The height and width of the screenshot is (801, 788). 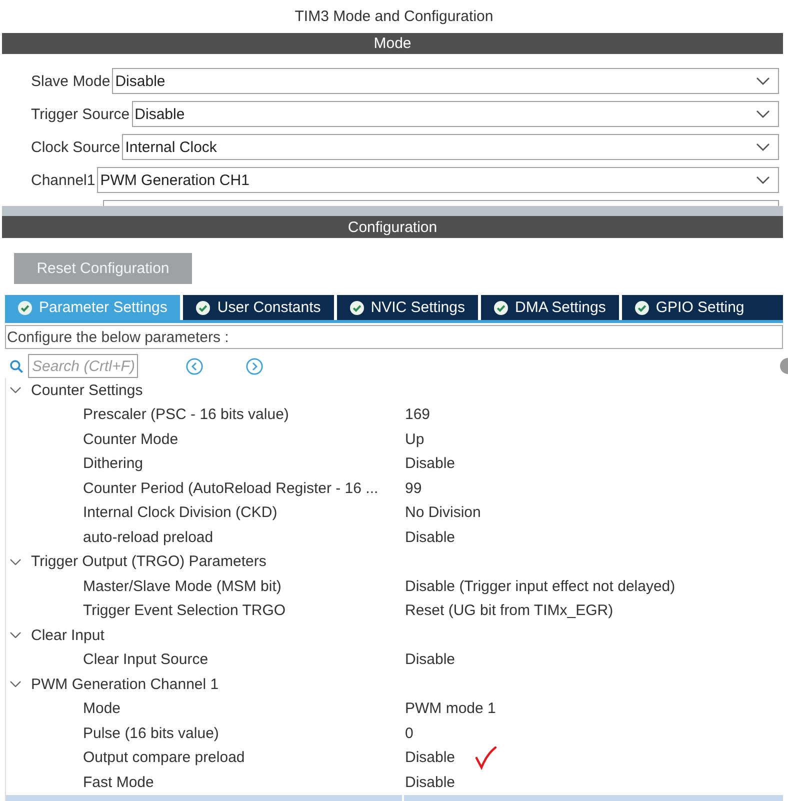 What do you see at coordinates (148, 537) in the screenshot?
I see `parameter-name: auto-reload preload` at bounding box center [148, 537].